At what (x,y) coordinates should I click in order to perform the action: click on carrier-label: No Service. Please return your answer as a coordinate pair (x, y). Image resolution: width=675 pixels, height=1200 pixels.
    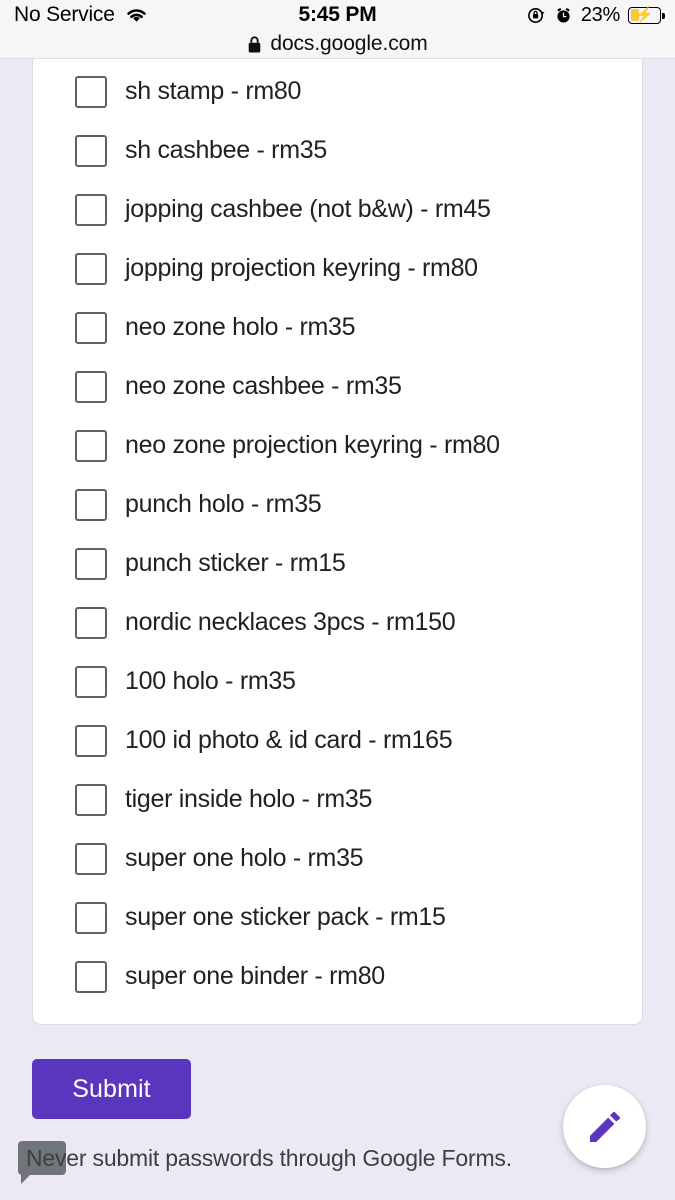
    Looking at the image, I should click on (64, 14).